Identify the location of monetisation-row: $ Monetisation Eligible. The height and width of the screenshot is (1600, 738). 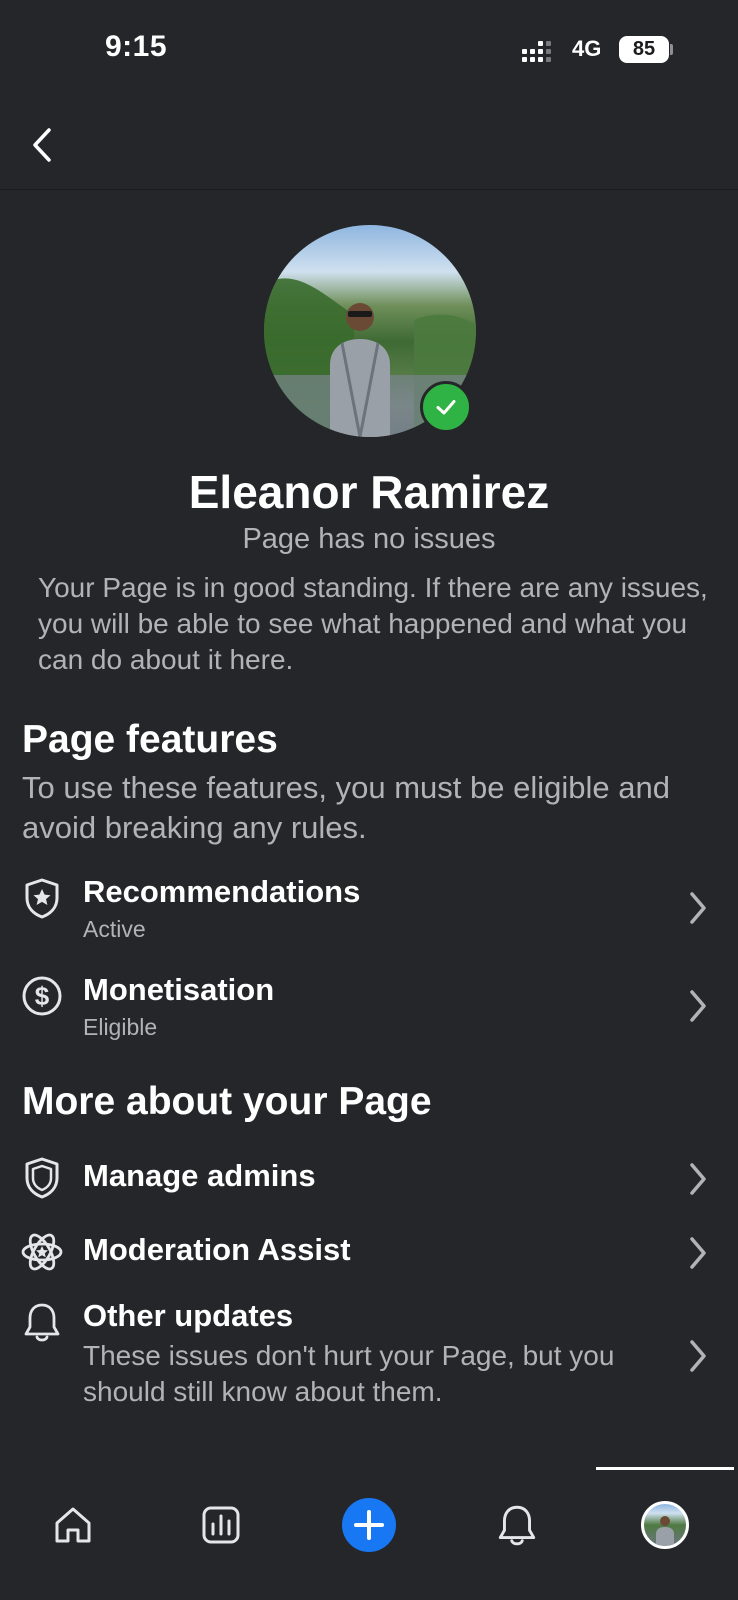
(369, 1008).